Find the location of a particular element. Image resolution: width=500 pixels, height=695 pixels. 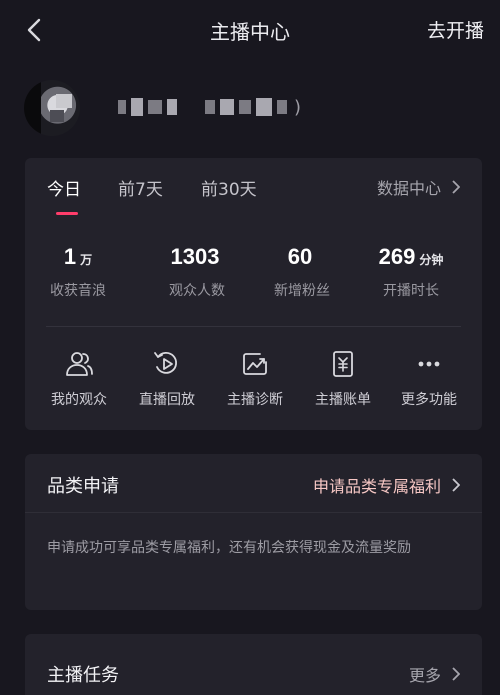

tool-anchor-bill: 主播账单 is located at coordinates (343, 379).